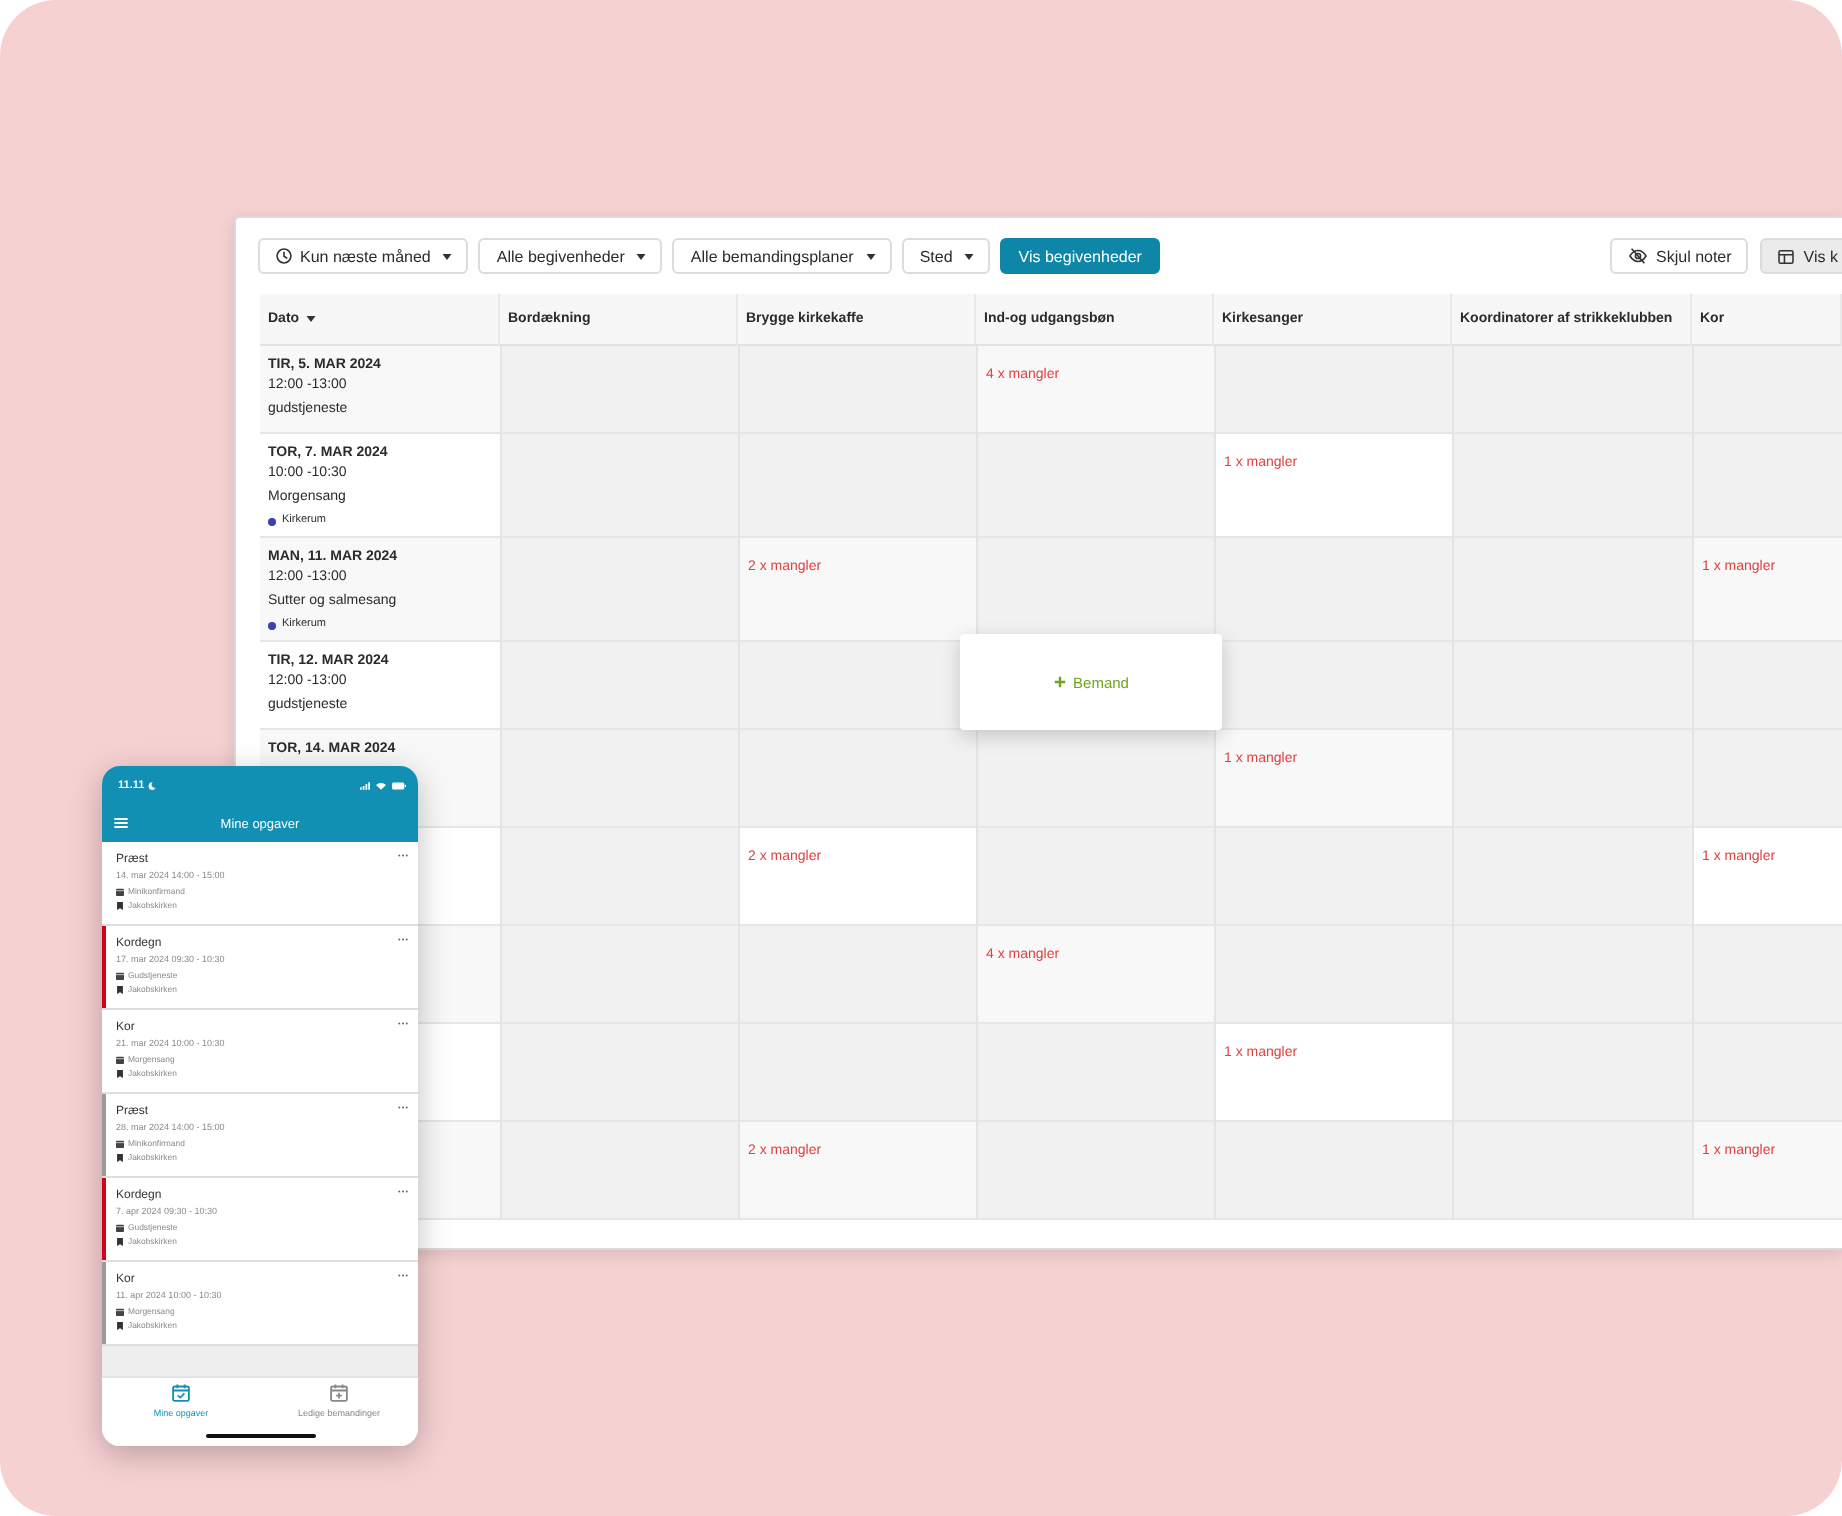 The image size is (1842, 1516). What do you see at coordinates (152, 786) in the screenshot?
I see `moon-icon` at bounding box center [152, 786].